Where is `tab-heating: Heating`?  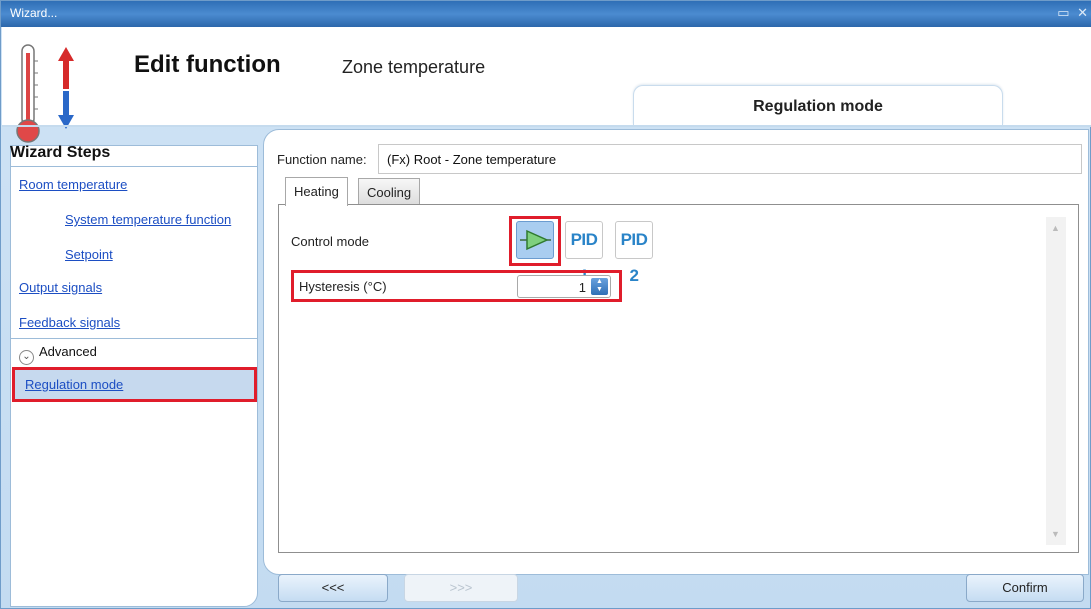 tab-heating: Heating is located at coordinates (316, 191).